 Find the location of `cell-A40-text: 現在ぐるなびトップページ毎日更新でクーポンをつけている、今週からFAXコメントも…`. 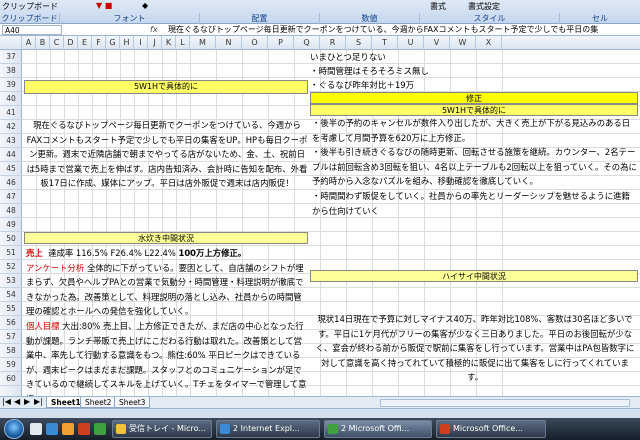

cell-A40-text: 現在ぐるなびトップページ毎日更新でクーポンをつけている、今週からFAXコメントも… is located at coordinates (167, 173).